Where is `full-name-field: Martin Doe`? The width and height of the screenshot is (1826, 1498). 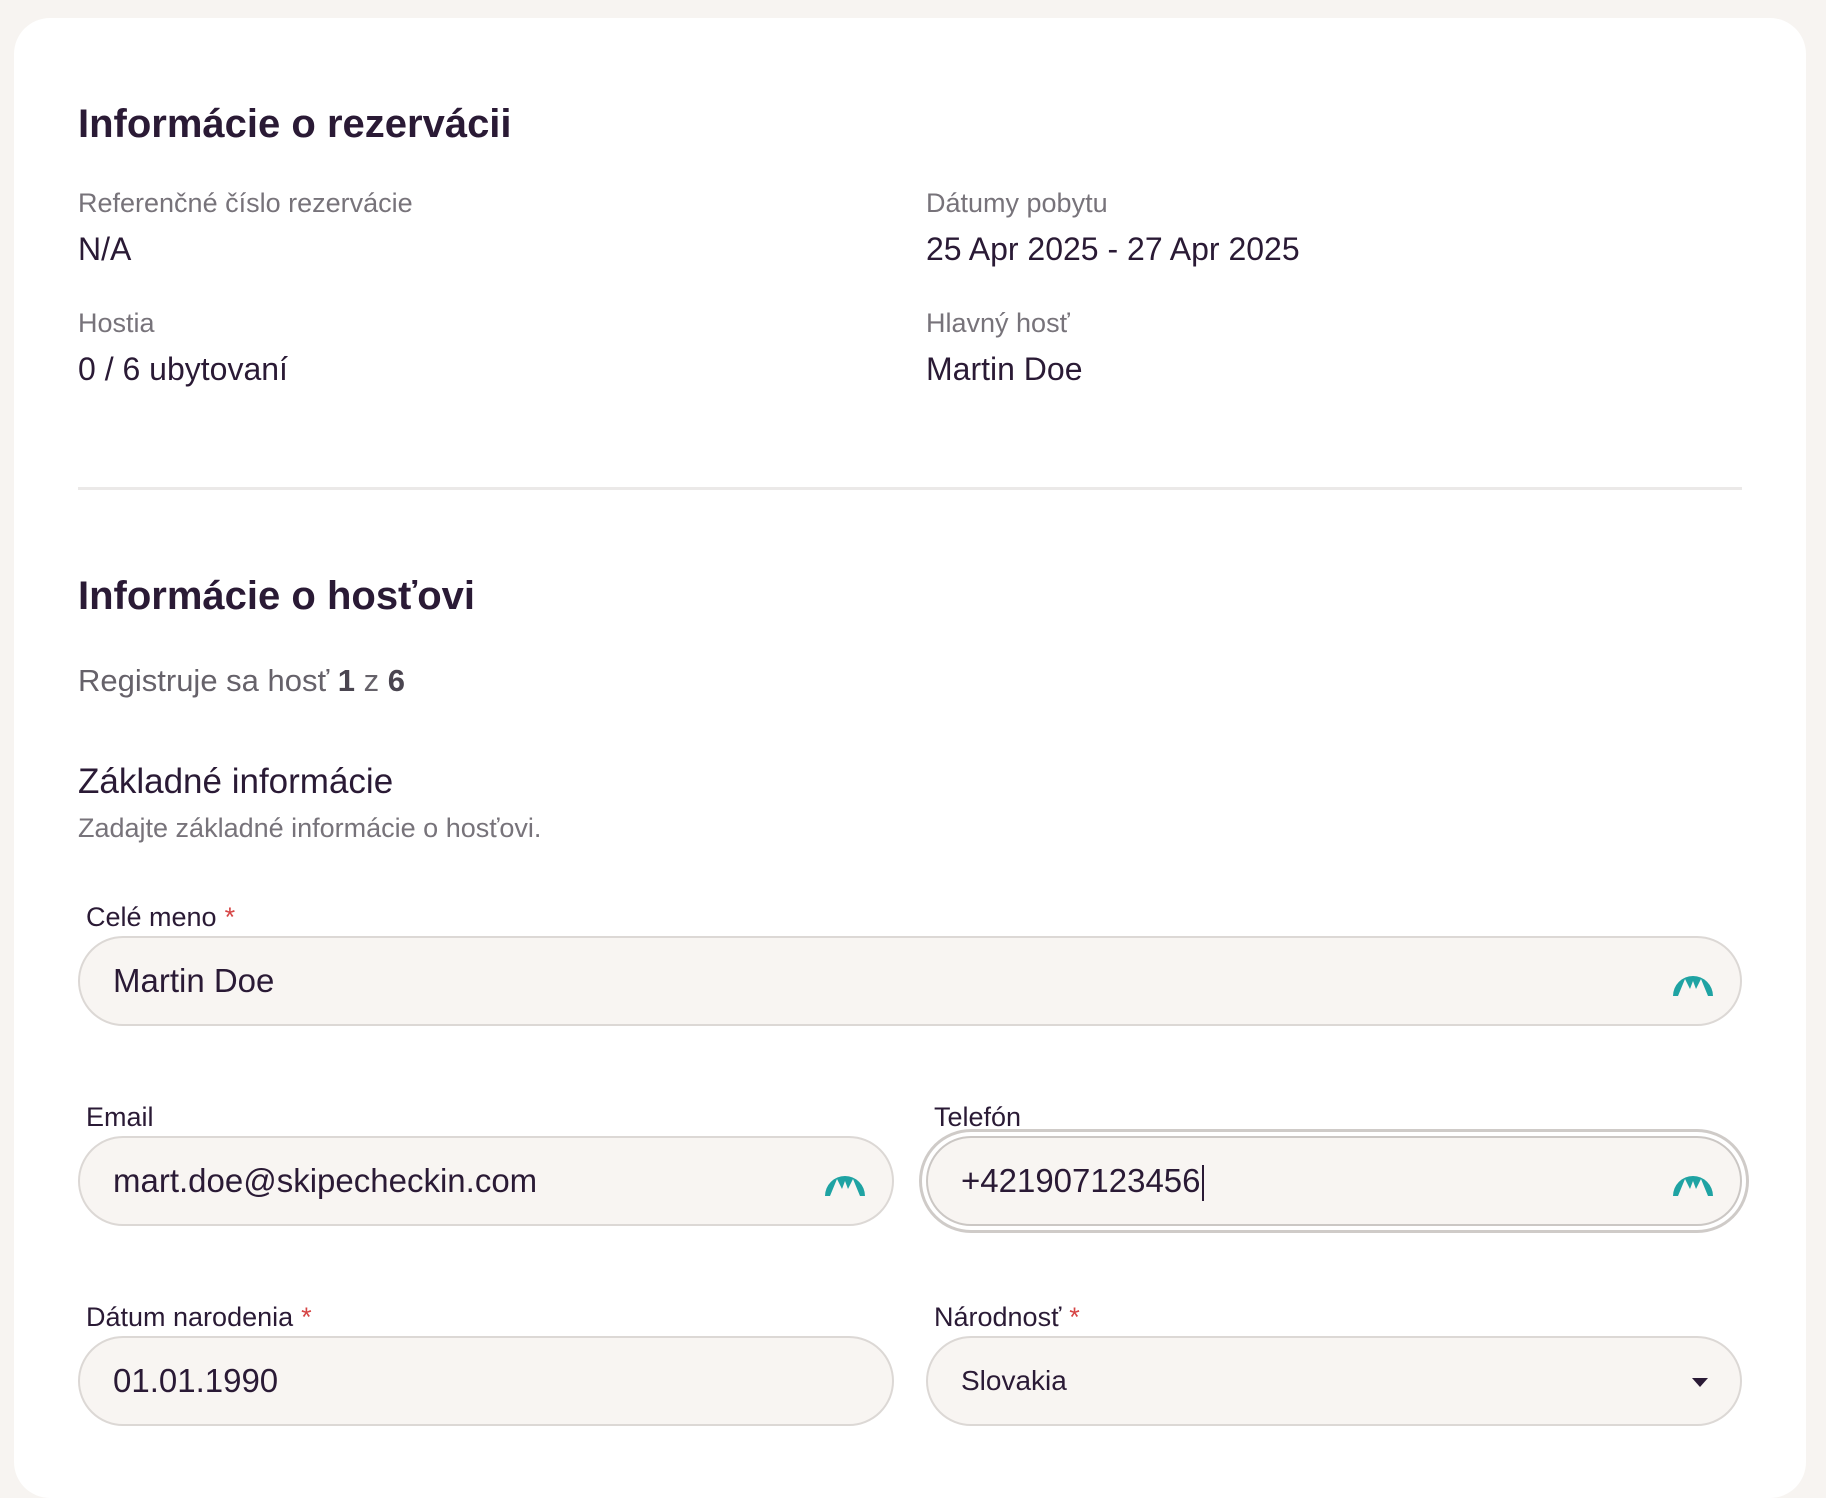 full-name-field: Martin Doe is located at coordinates (910, 981).